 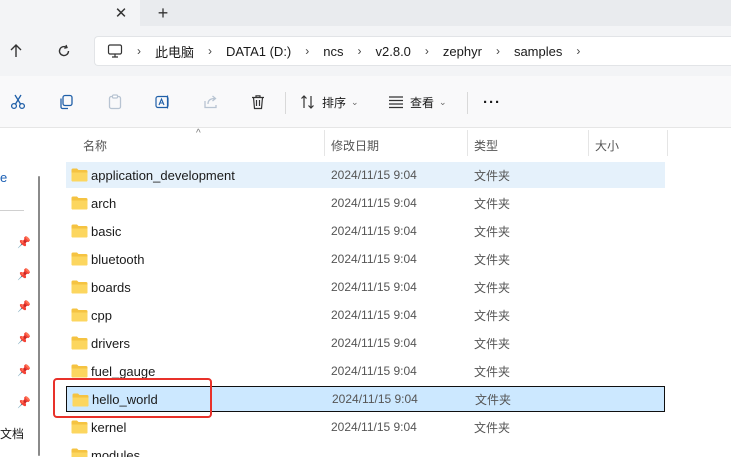 What do you see at coordinates (115, 51) in the screenshot?
I see `computer-icon` at bounding box center [115, 51].